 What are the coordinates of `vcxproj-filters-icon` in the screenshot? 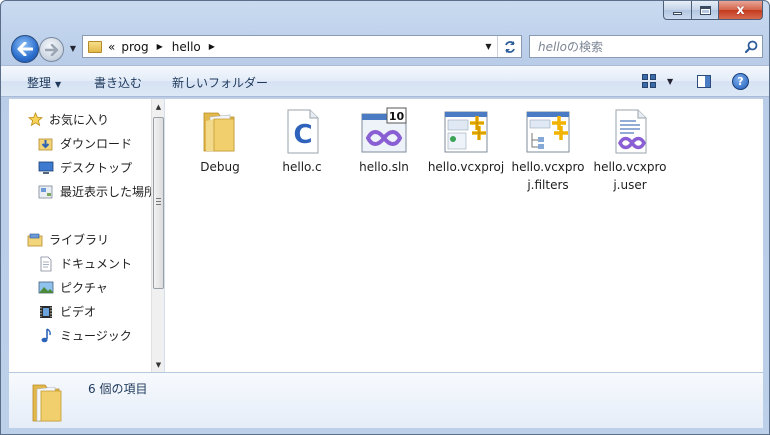 It's located at (548, 131).